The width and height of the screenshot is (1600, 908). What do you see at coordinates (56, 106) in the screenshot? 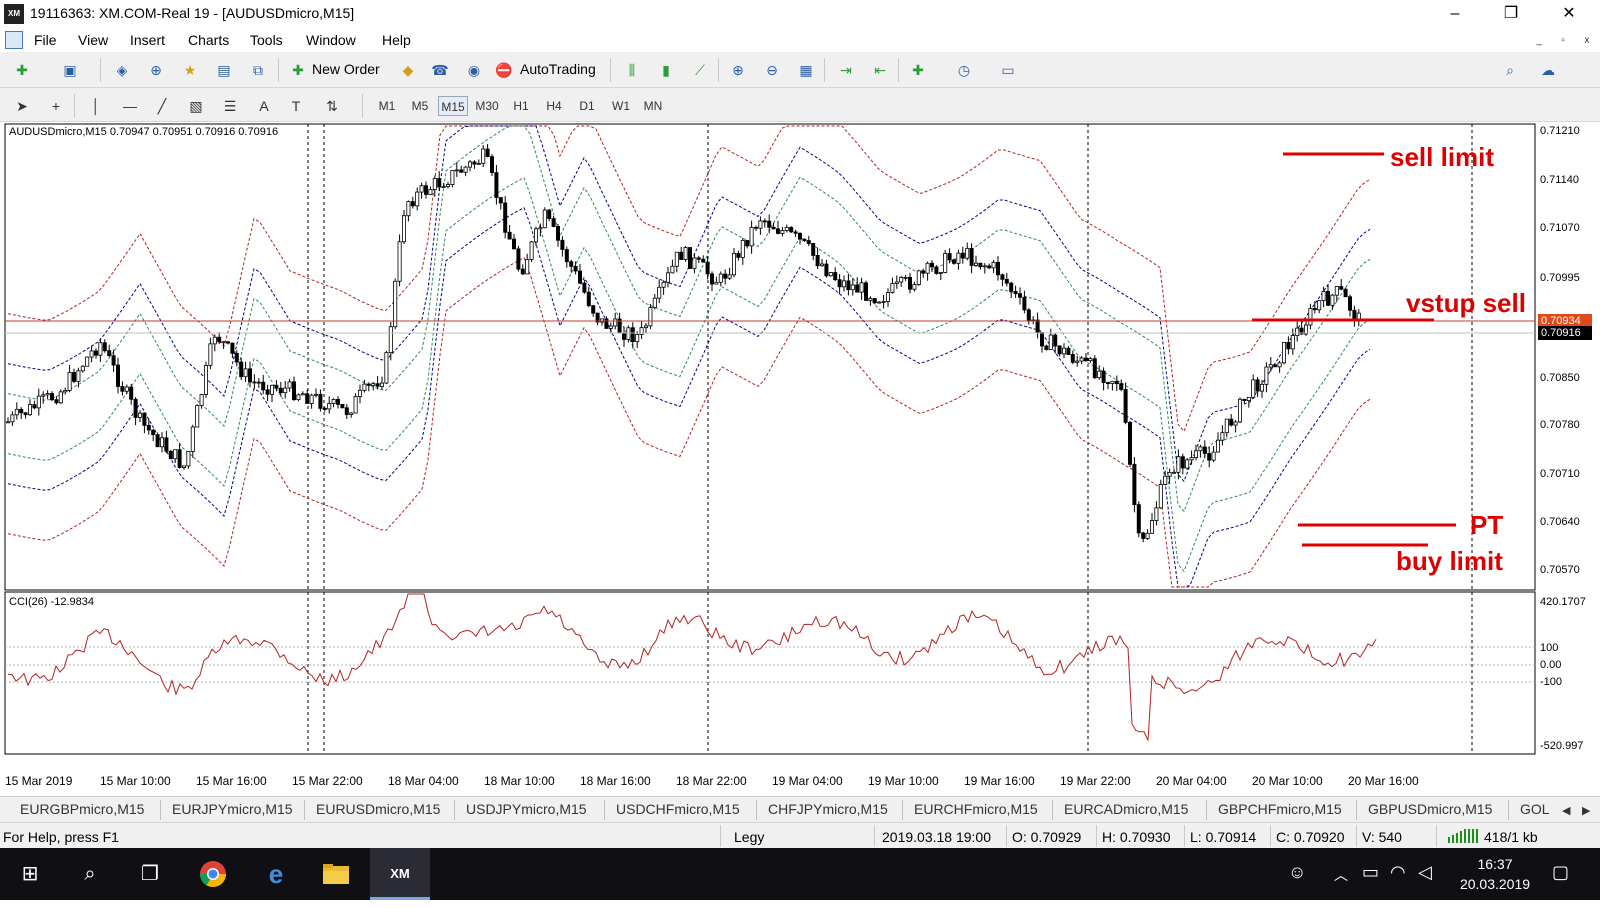
I see `crosshair-button: +` at bounding box center [56, 106].